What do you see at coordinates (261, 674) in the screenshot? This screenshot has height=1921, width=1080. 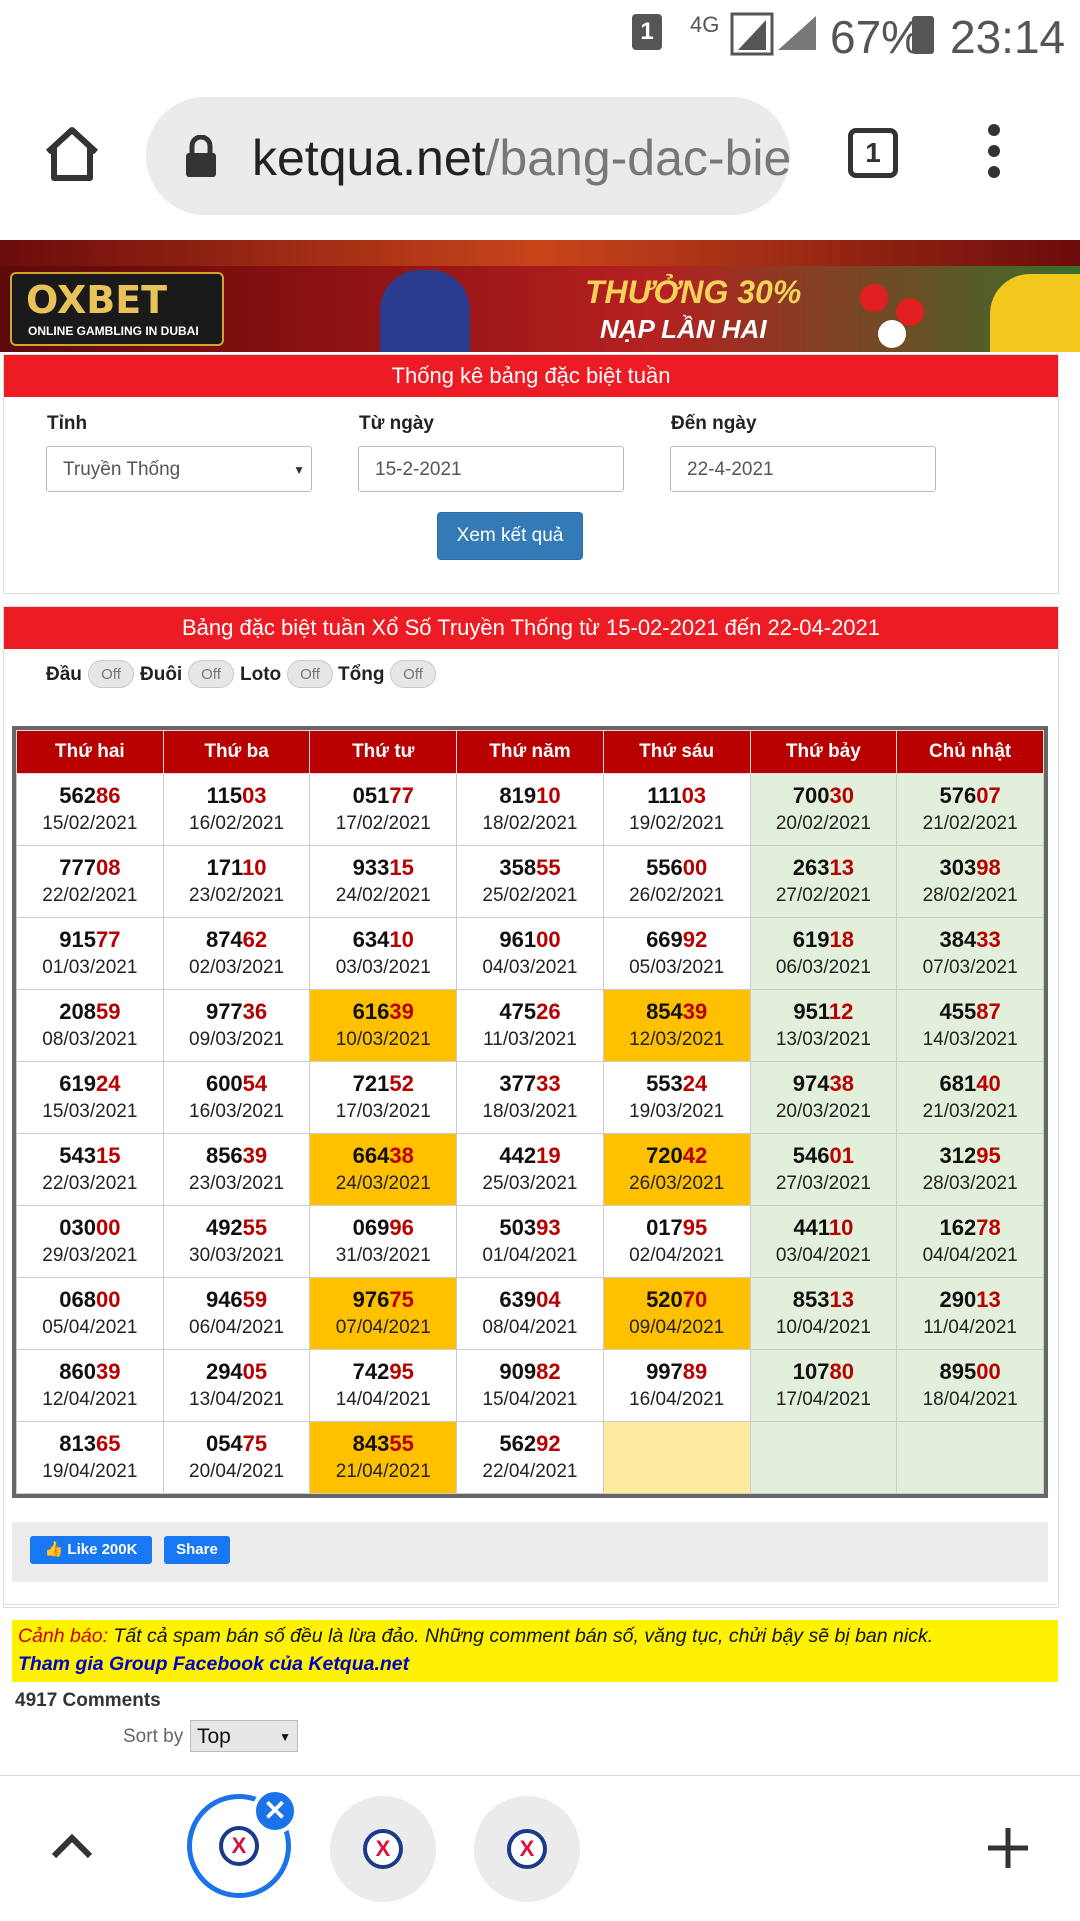 I see `toggle-label-loto: Loto` at bounding box center [261, 674].